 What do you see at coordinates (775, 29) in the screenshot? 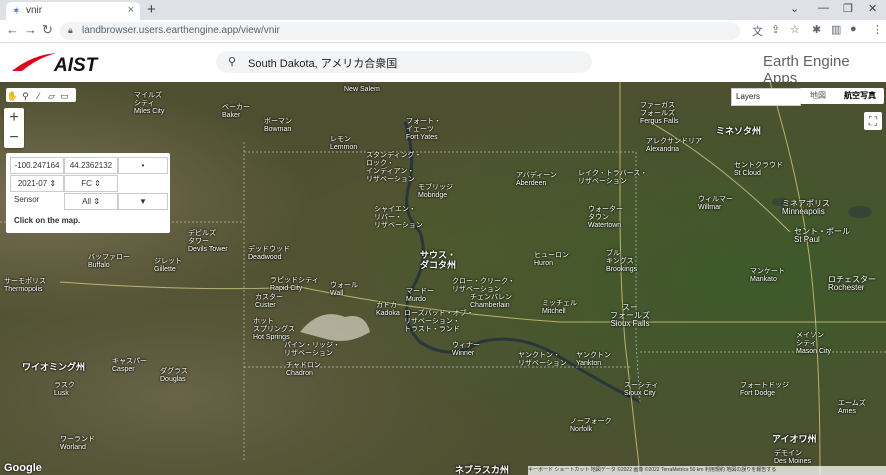
I see `share-icon: ⇪` at bounding box center [775, 29].